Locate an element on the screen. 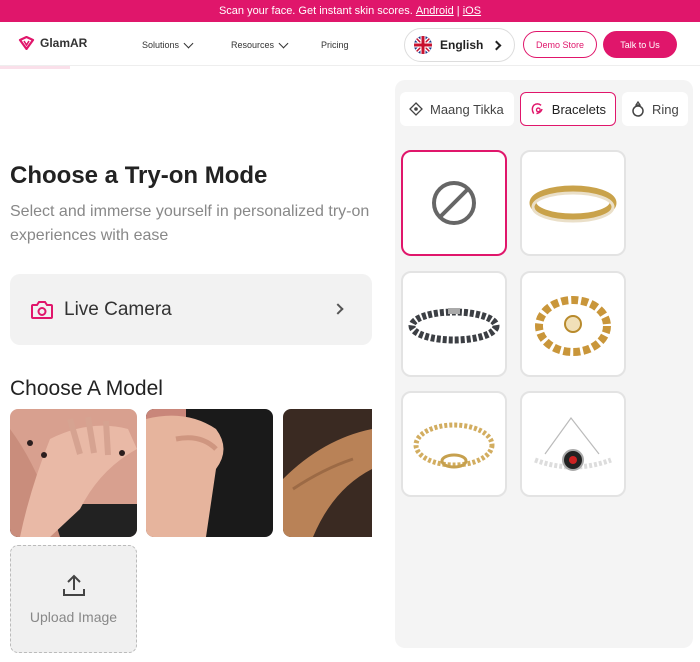  tab-ring: Ring is located at coordinates (655, 109).